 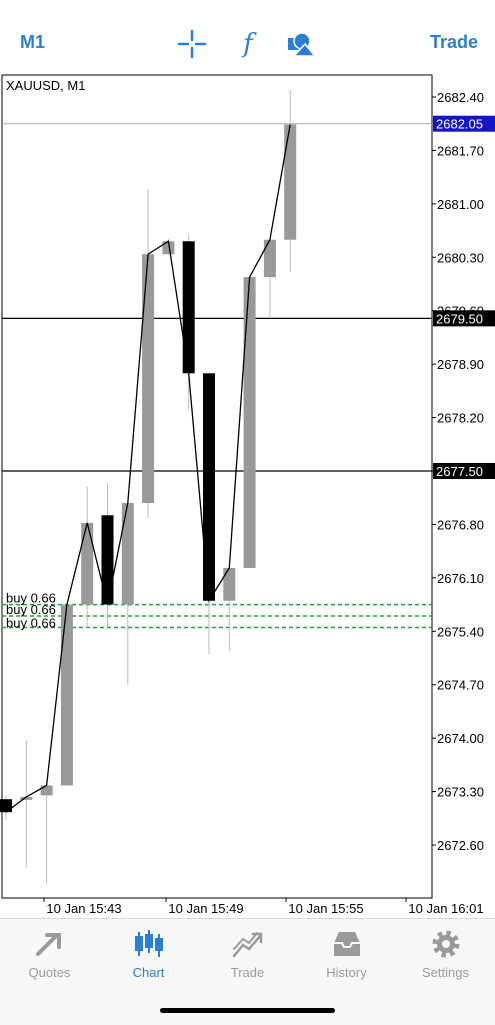 What do you see at coordinates (445, 962) in the screenshot?
I see `tab-settings: Settings` at bounding box center [445, 962].